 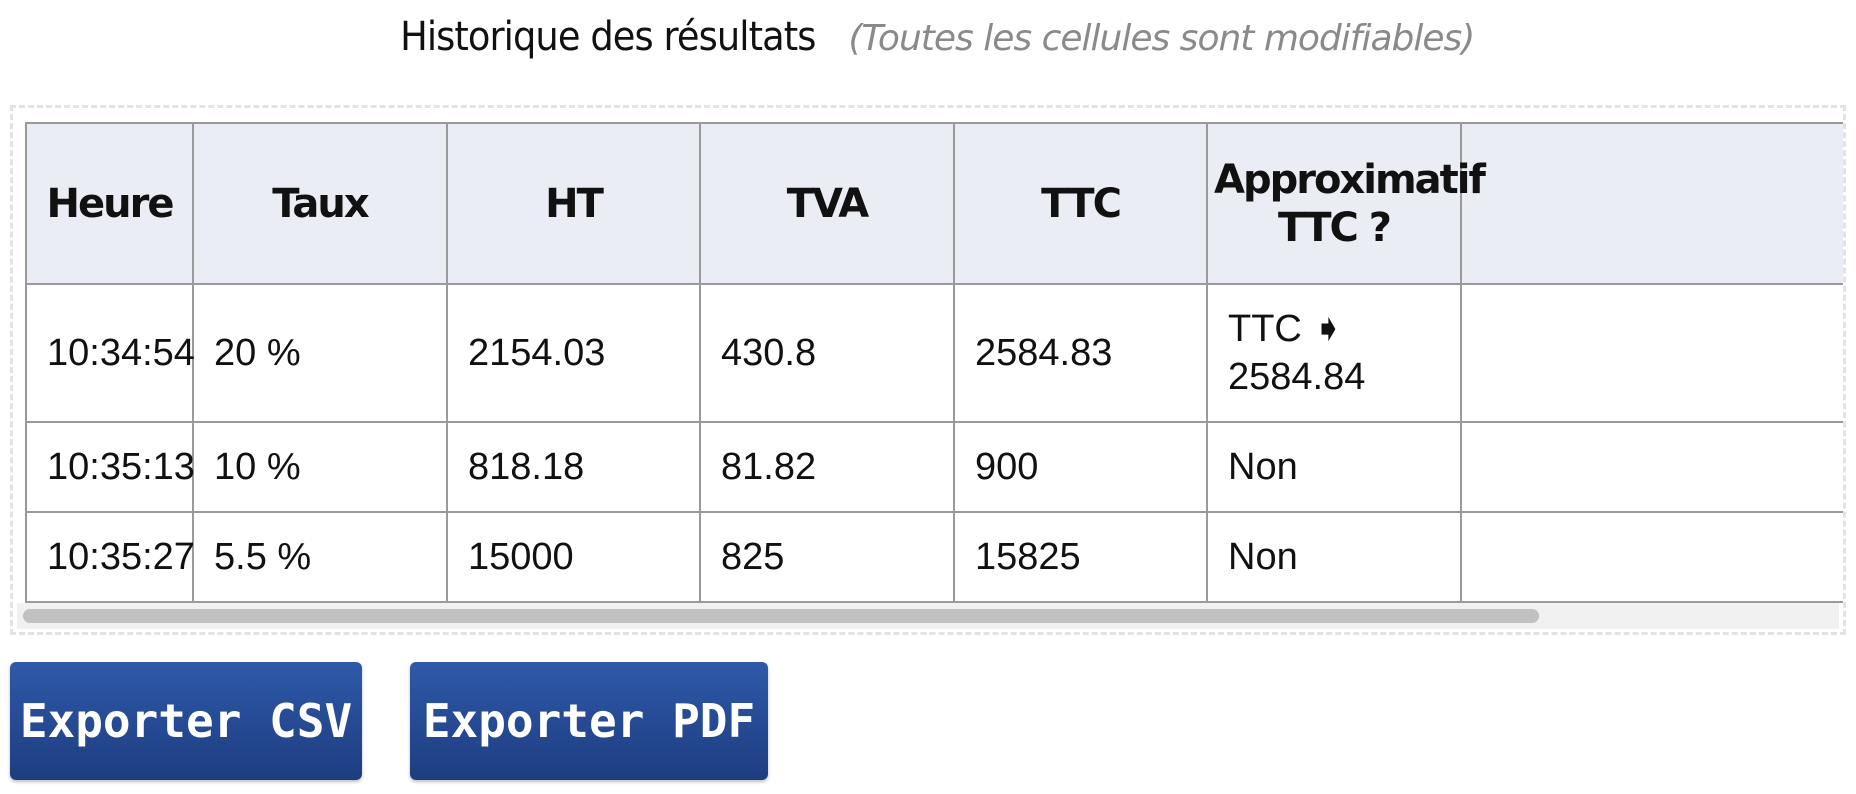 What do you see at coordinates (573, 467) in the screenshot?
I see `cell-ht: 818.18` at bounding box center [573, 467].